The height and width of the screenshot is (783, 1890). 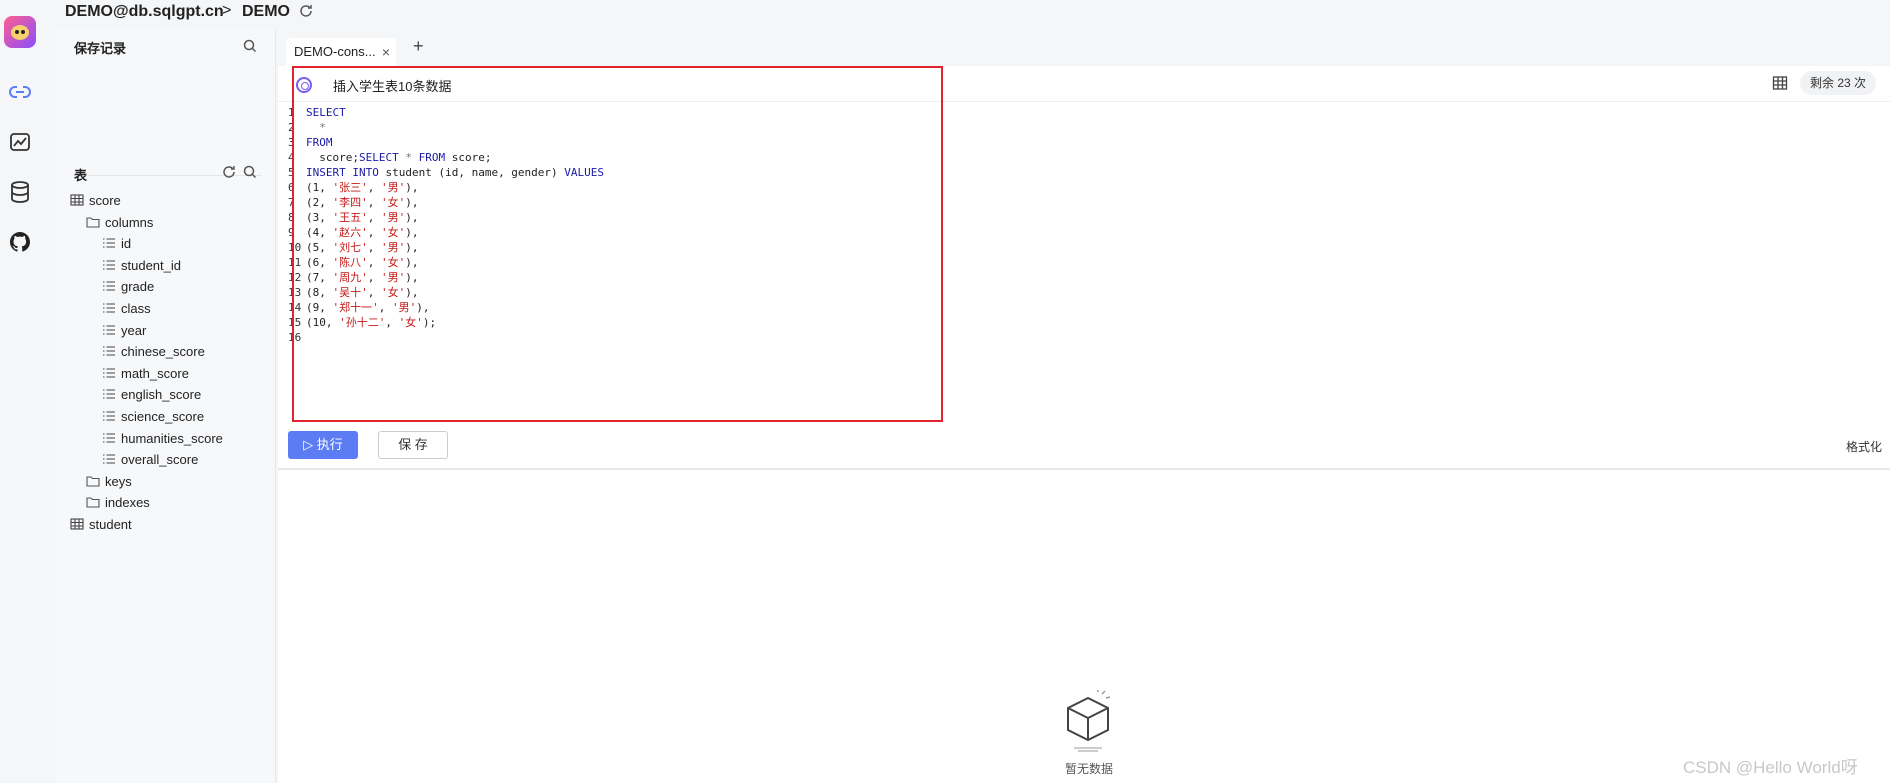 What do you see at coordinates (20, 192) in the screenshot?
I see `database-icon` at bounding box center [20, 192].